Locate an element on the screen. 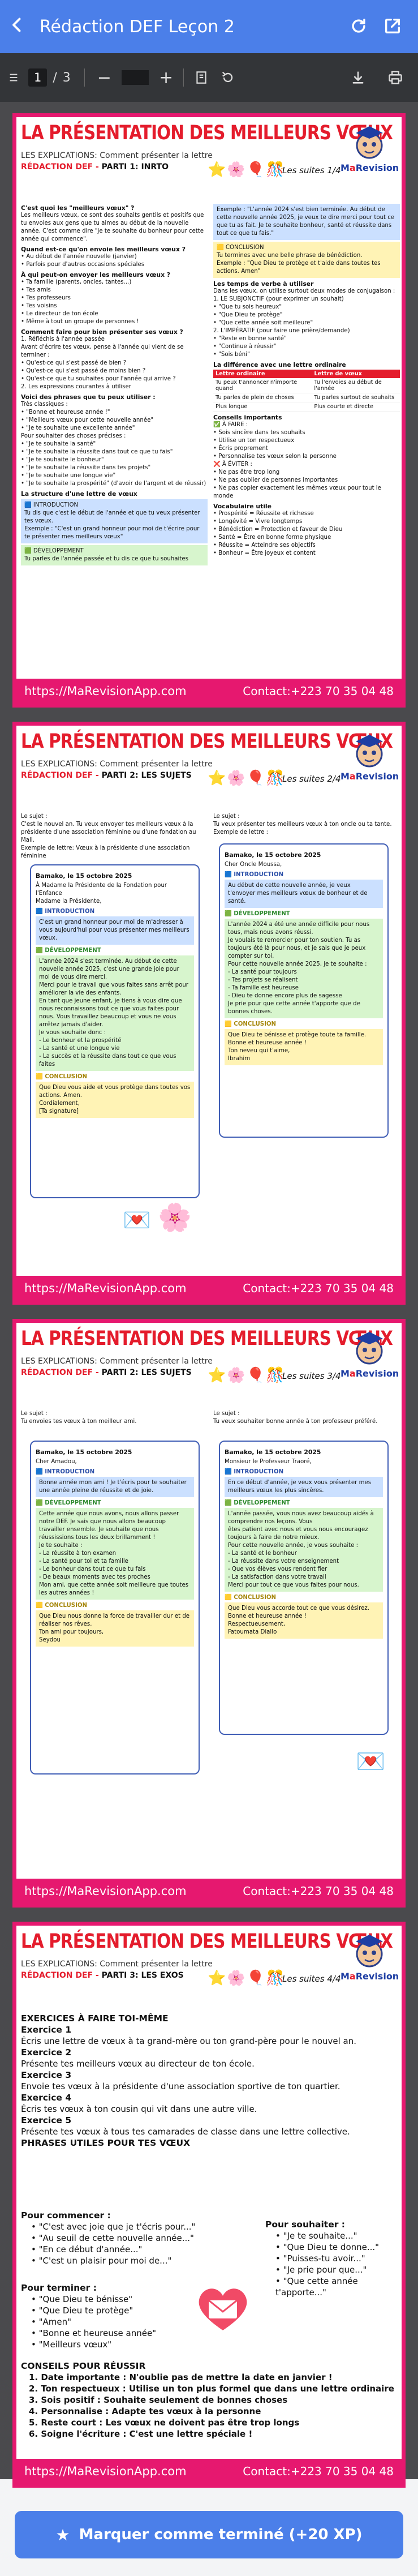 This screenshot has width=418, height=2576. table-cell: Tu parles surtout de souhaits is located at coordinates (356, 397).